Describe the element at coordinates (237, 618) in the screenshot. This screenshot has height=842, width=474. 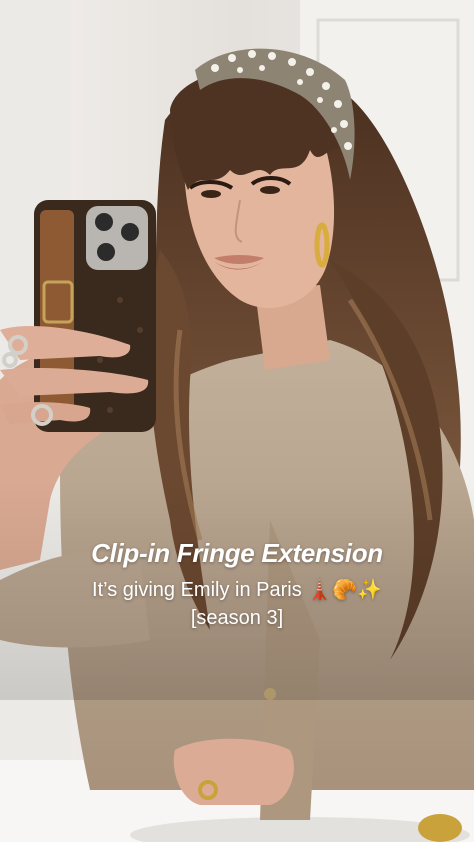
I see `subtitle-line-2: [season 3]` at that location.